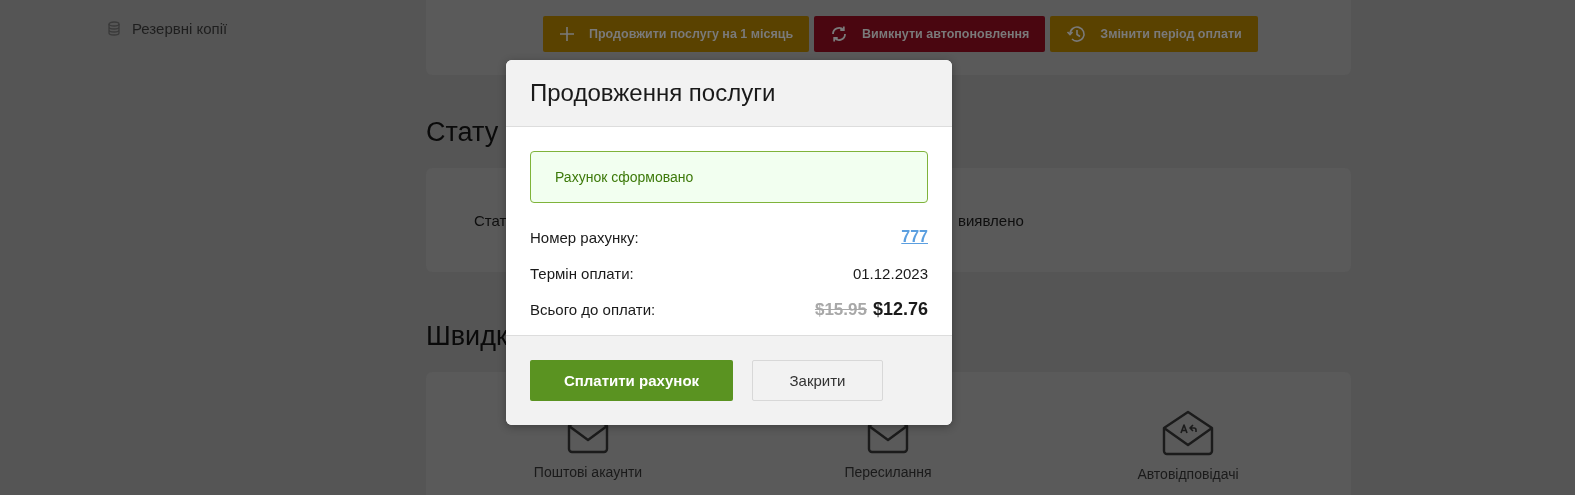 This screenshot has height=495, width=1575. Describe the element at coordinates (593, 309) in the screenshot. I see `field-label: Всього до оплати:` at that location.